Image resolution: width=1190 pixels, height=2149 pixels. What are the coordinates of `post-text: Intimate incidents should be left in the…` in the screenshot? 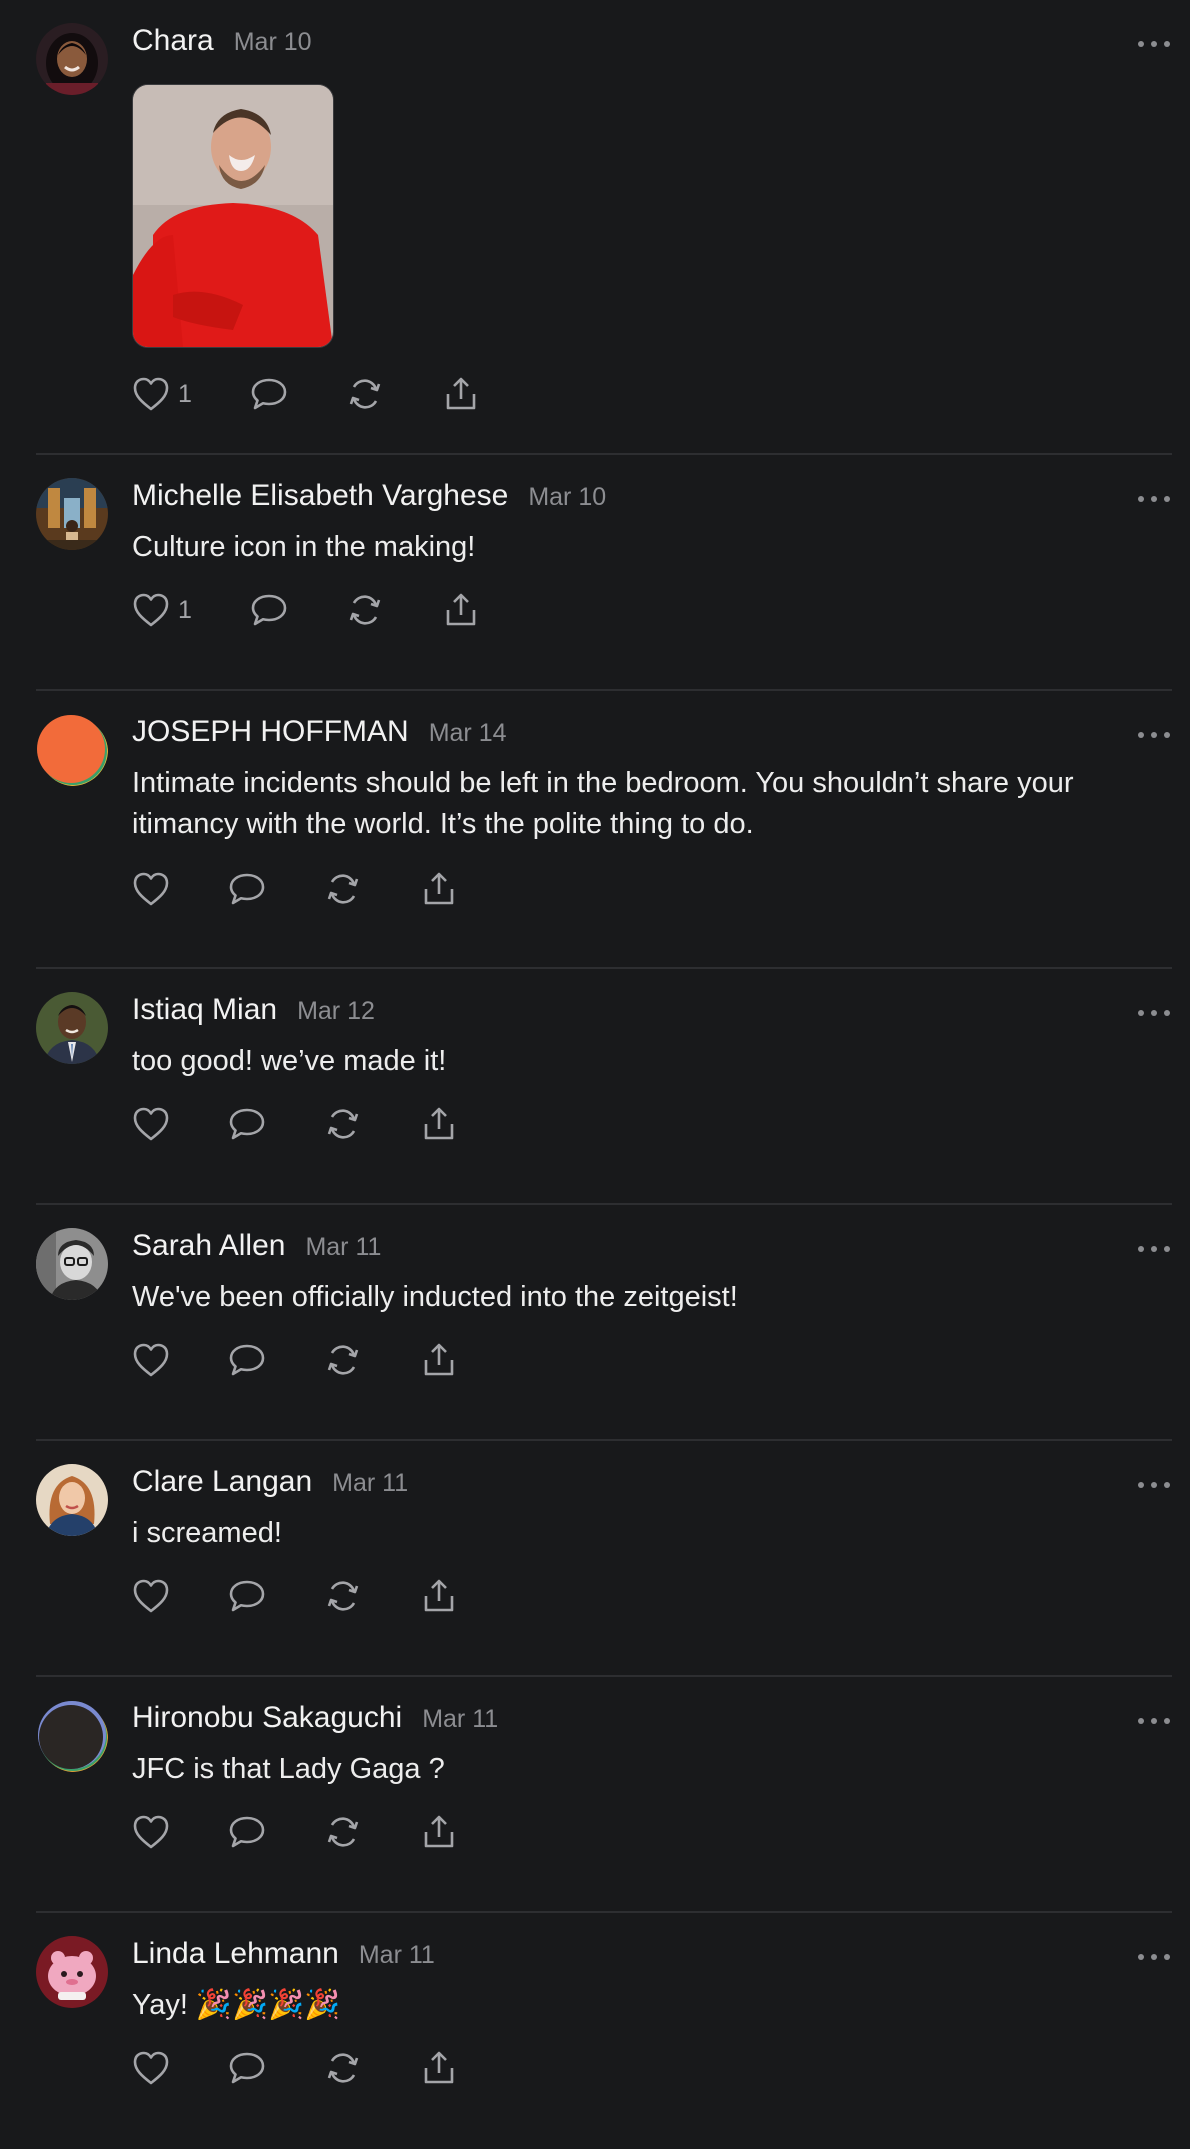 It's located at (603, 803).